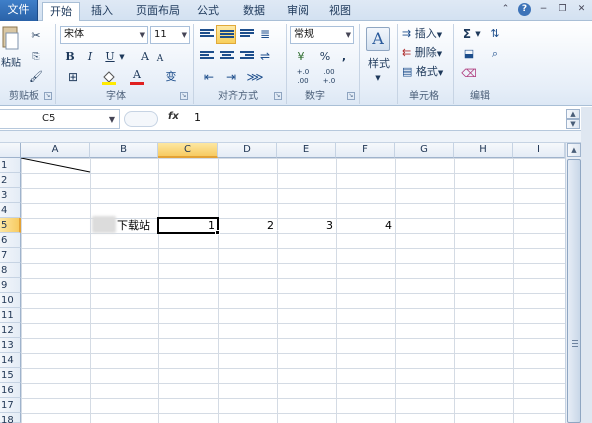  What do you see at coordinates (124, 150) in the screenshot?
I see `column-header-b: B` at bounding box center [124, 150].